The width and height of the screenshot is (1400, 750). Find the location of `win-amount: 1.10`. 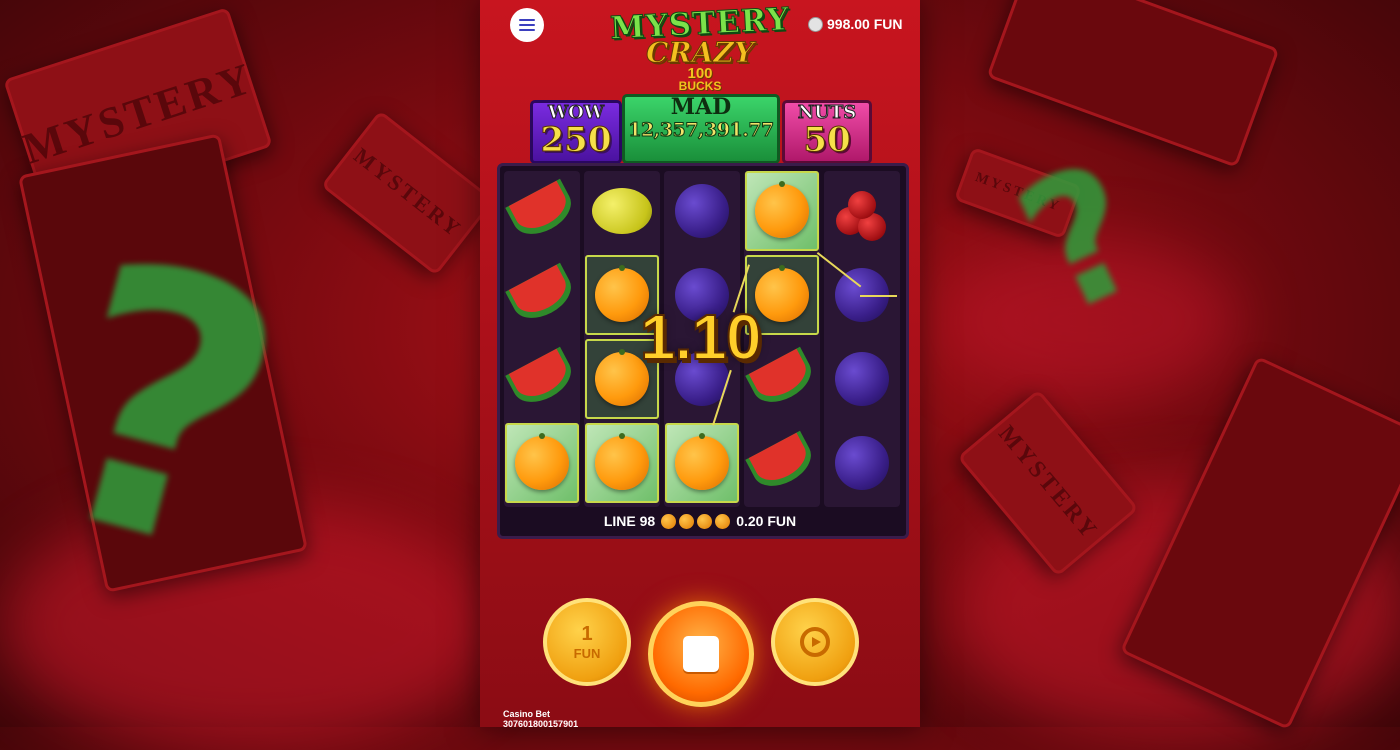

win-amount: 1.10 is located at coordinates (701, 337).